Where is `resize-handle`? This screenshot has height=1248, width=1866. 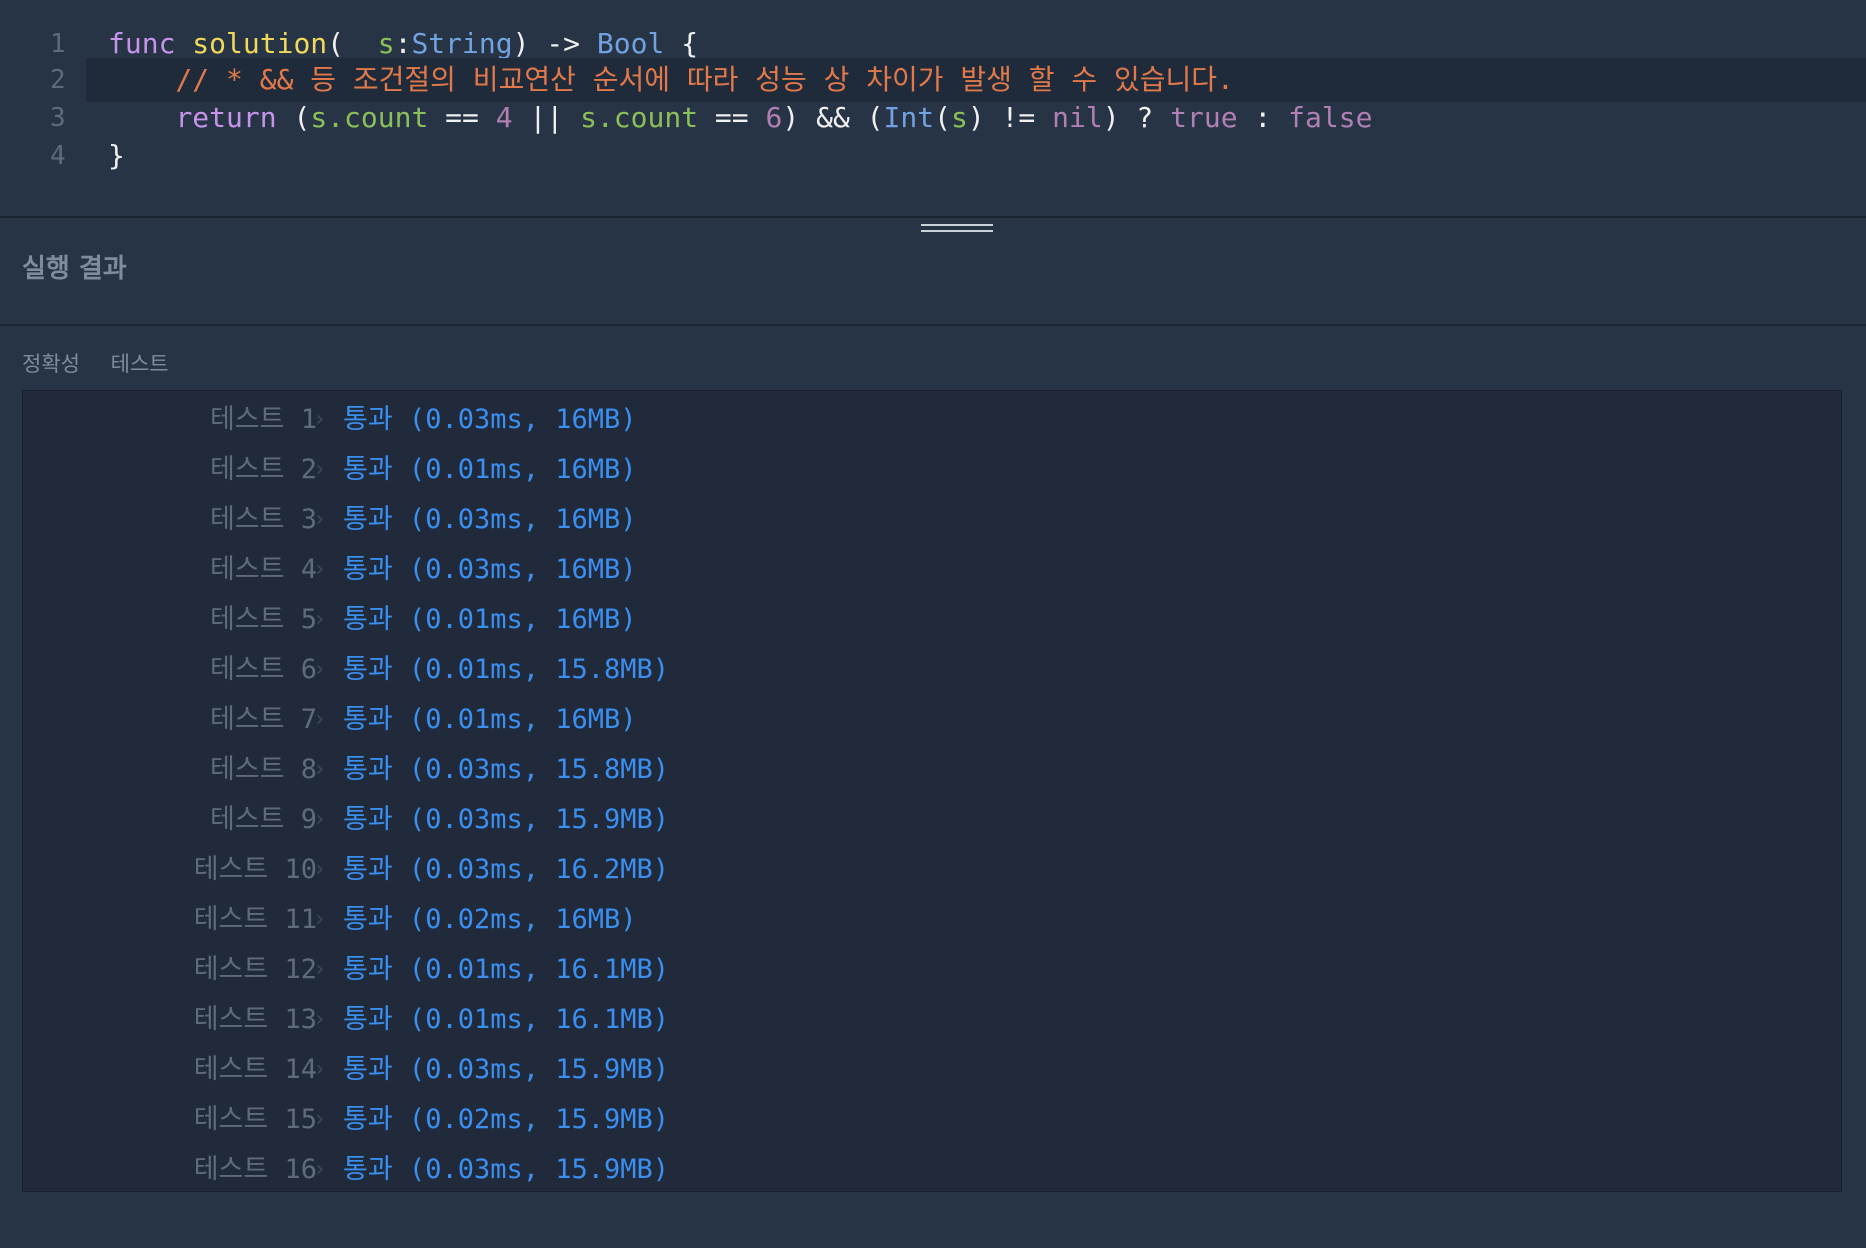 resize-handle is located at coordinates (957, 233).